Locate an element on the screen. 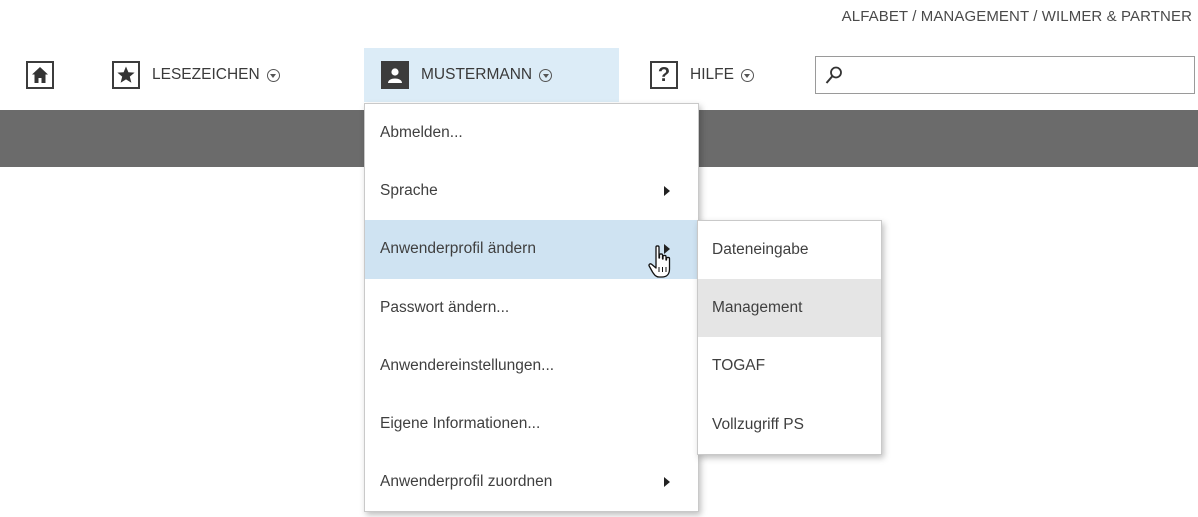 The height and width of the screenshot is (517, 1198). user-icon is located at coordinates (395, 75).